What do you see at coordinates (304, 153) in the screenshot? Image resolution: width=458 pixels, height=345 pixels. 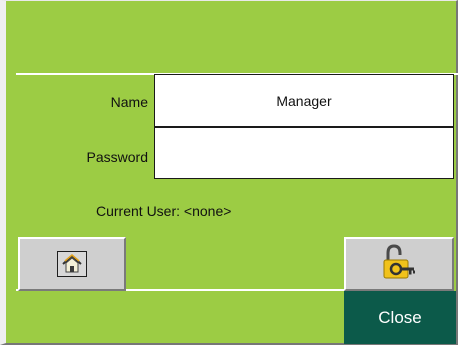 I see `password-field` at bounding box center [304, 153].